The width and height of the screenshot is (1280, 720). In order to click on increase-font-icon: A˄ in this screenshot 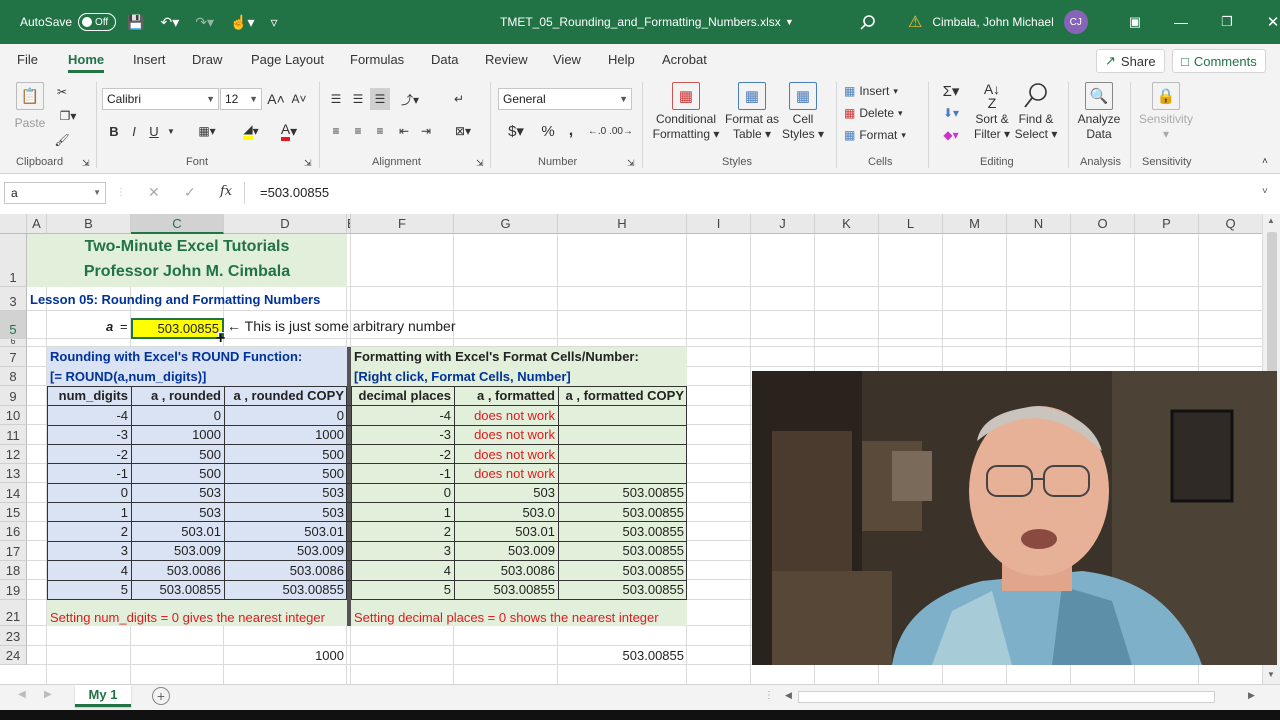, I will do `click(276, 99)`.